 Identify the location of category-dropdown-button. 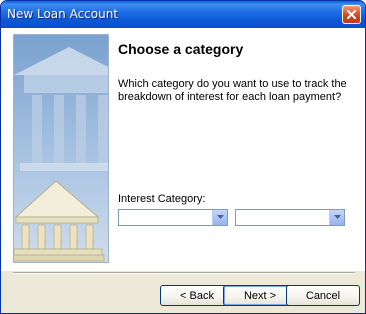
(219, 217).